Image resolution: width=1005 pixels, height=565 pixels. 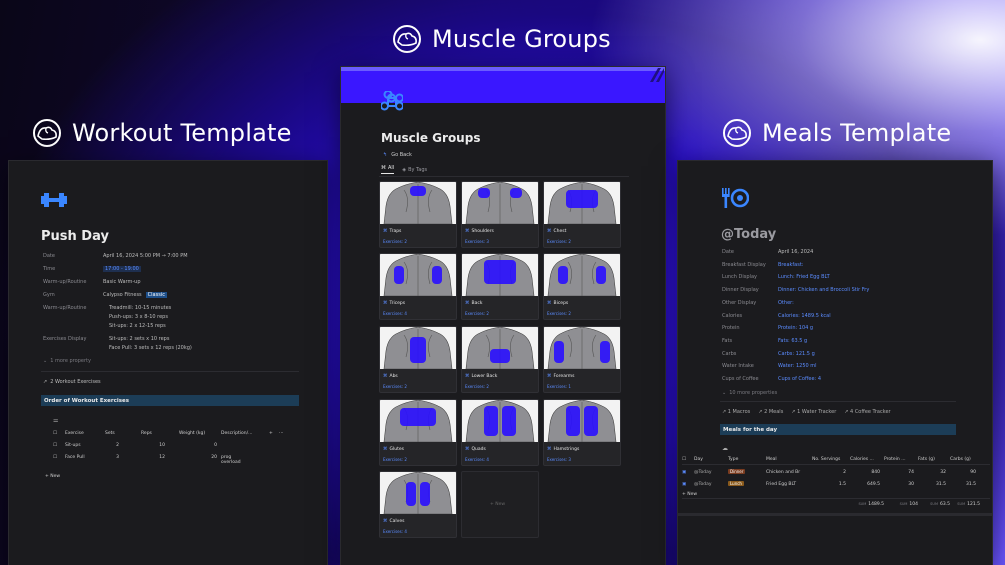 What do you see at coordinates (161, 445) in the screenshot?
I see `table-row: ☐ Sit-ups 2 10 0` at bounding box center [161, 445].